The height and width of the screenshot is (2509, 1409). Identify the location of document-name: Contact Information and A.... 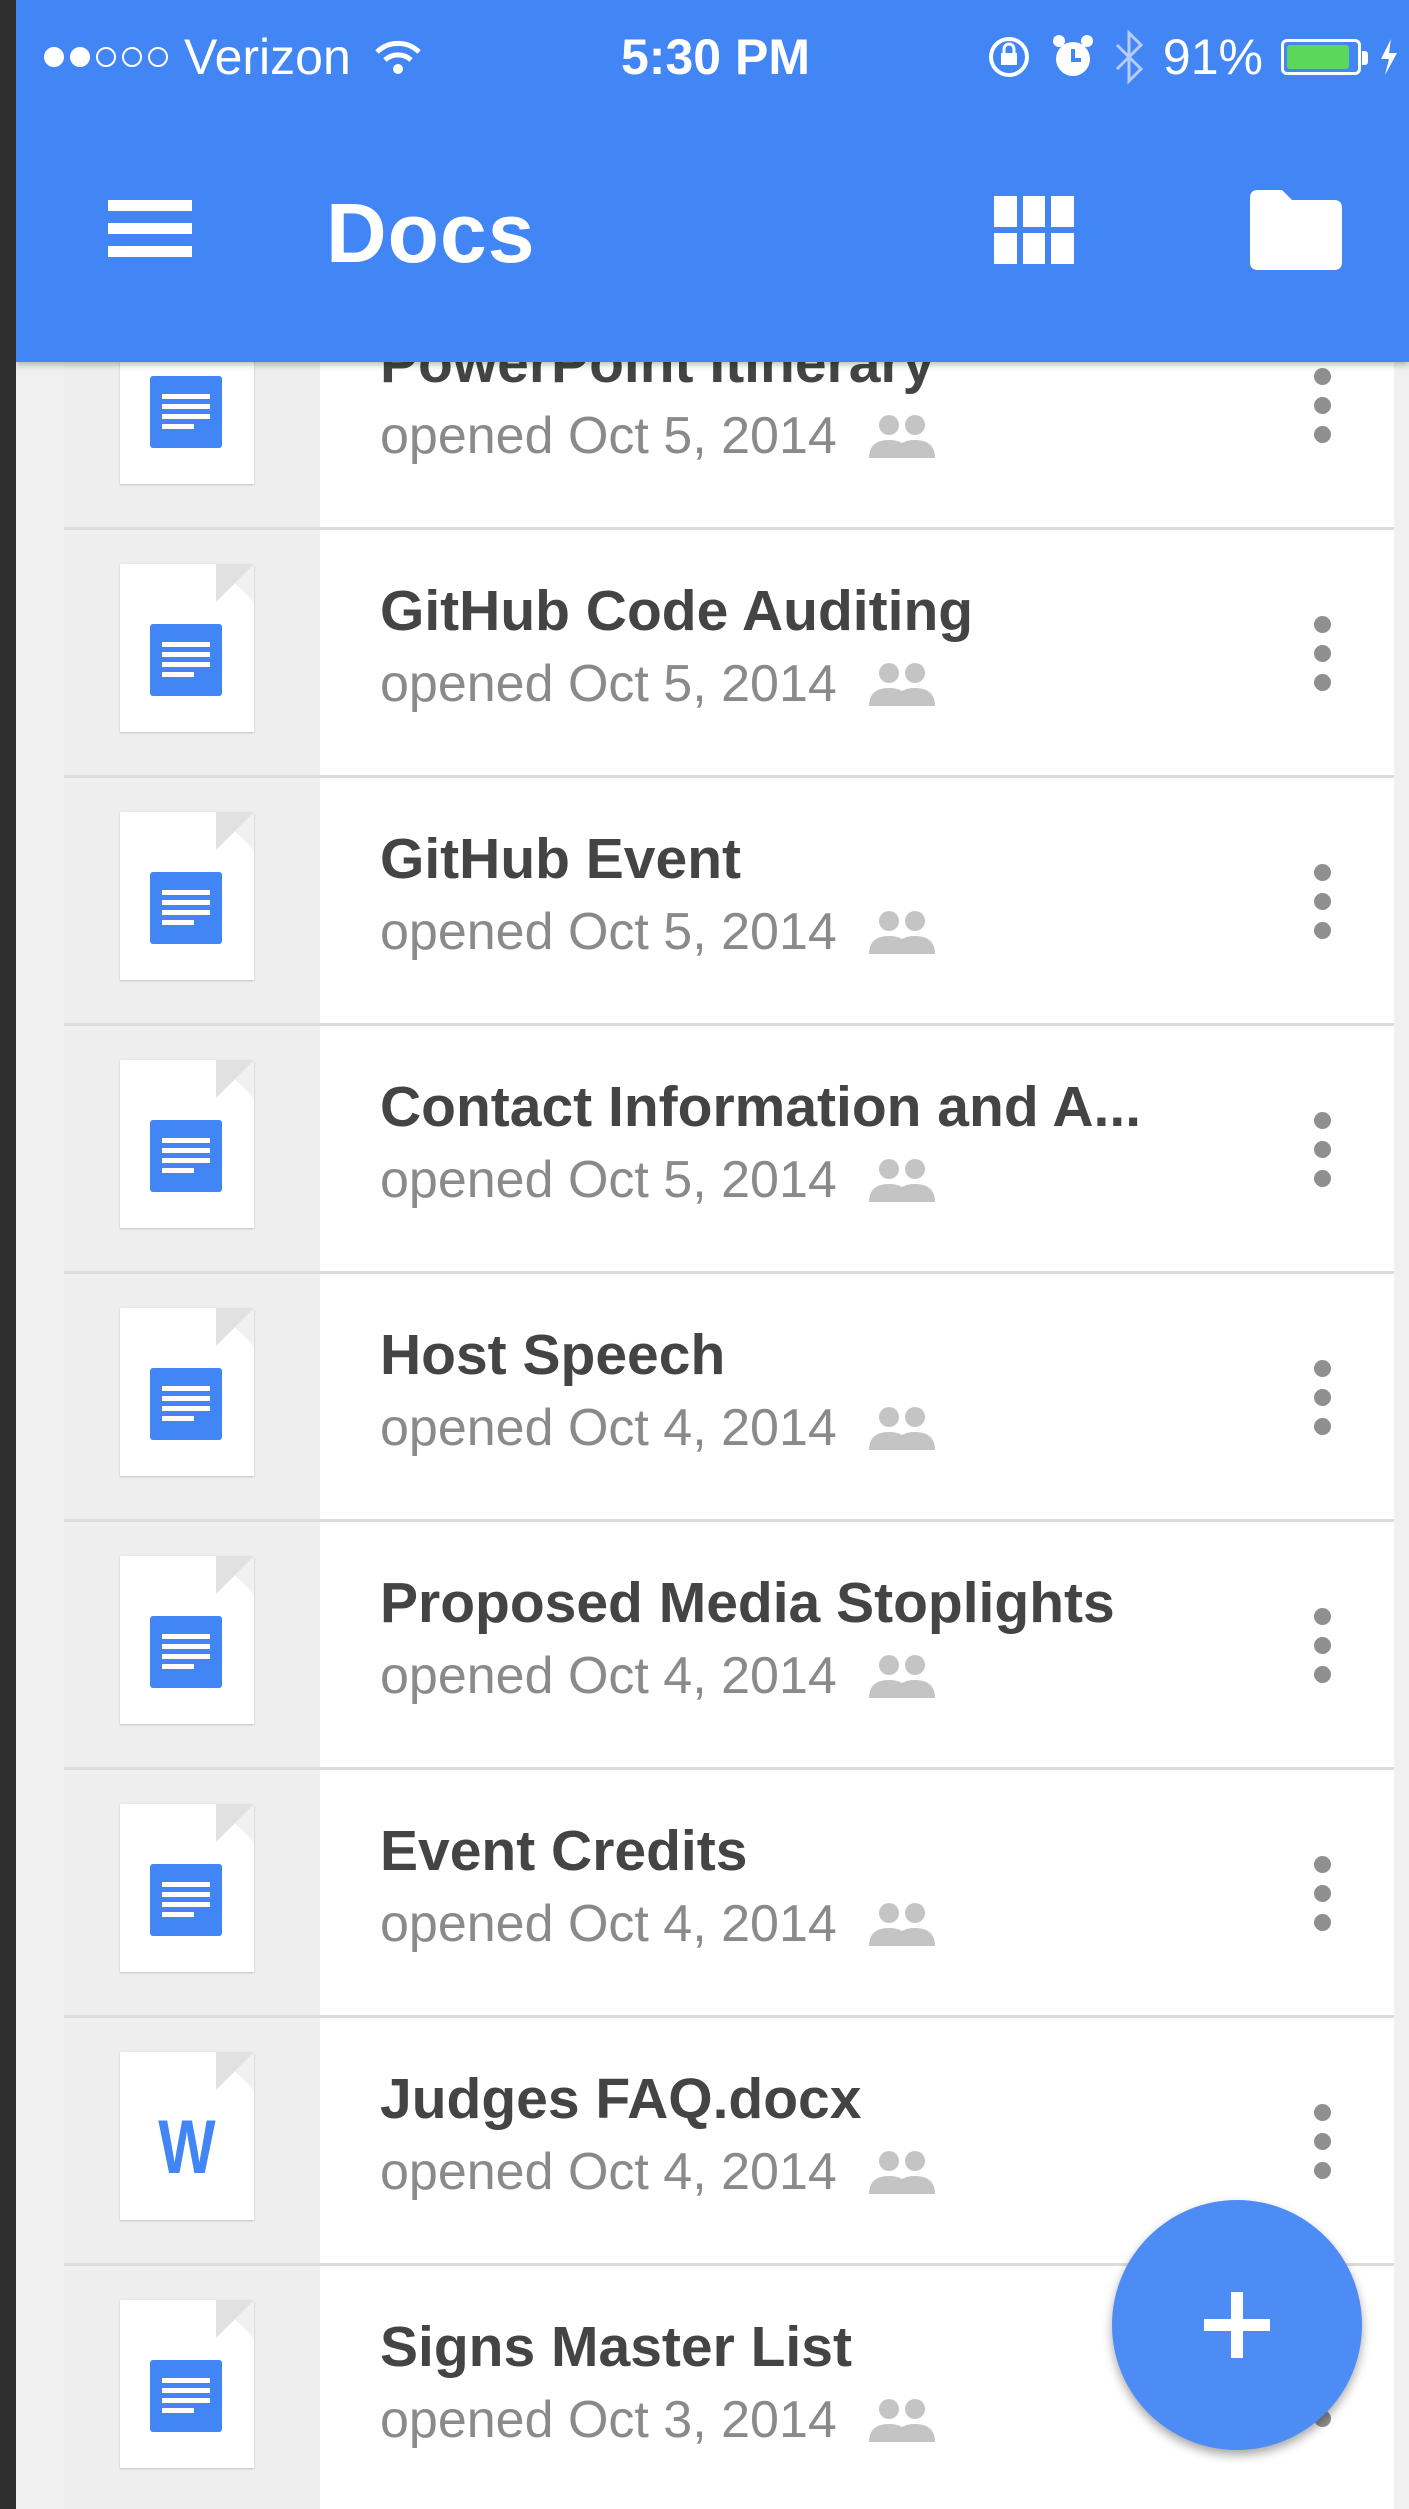
(761, 1107).